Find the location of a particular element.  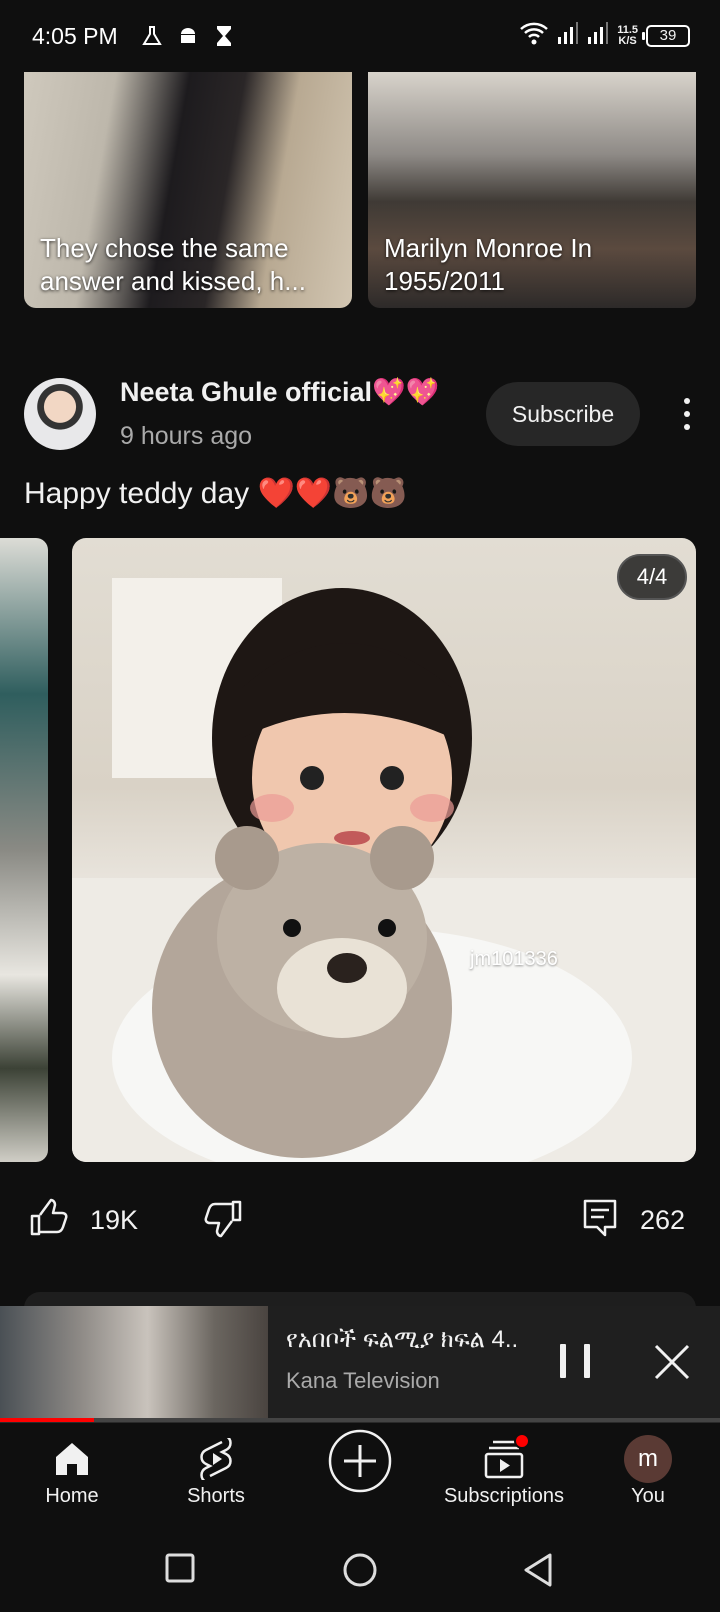

nav-create is located at coordinates (360, 1477).